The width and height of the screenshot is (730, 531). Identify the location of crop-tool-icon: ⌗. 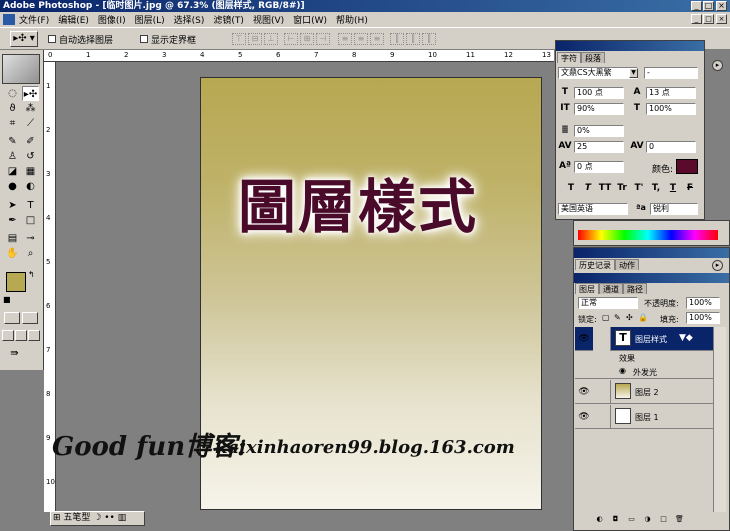
(12, 123).